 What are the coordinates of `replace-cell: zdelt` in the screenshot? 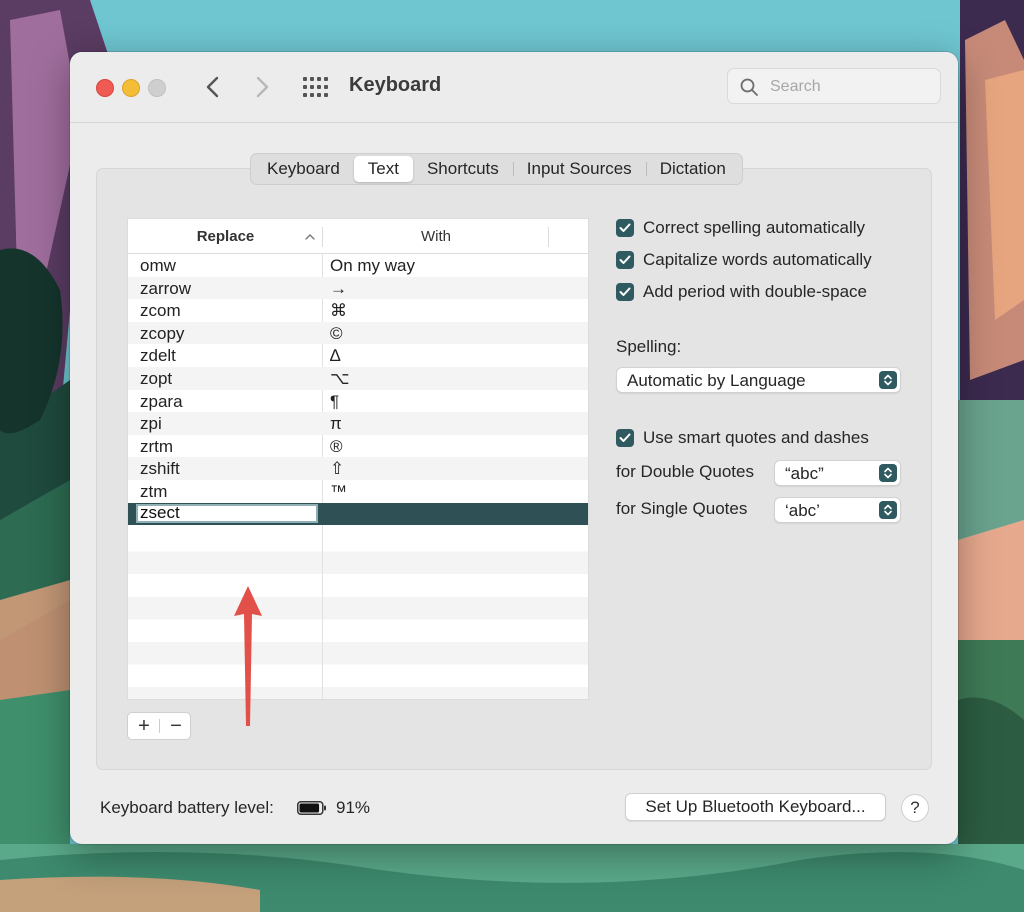 It's located at (158, 356).